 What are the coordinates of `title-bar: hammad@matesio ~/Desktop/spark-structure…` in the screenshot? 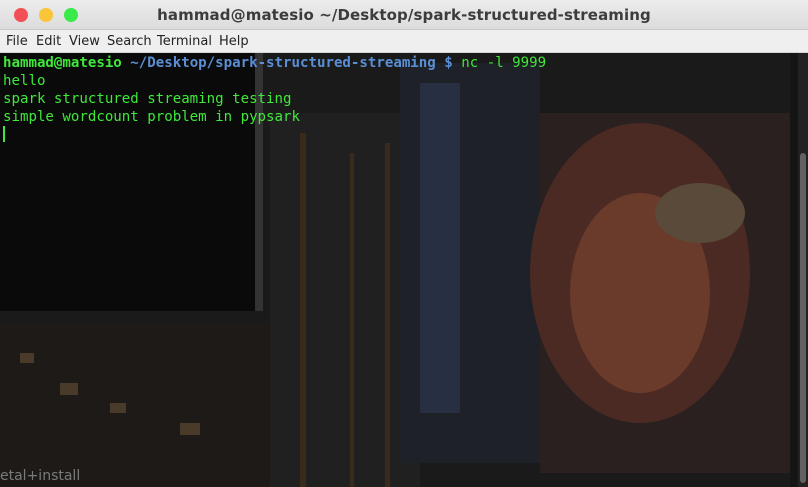 It's located at (404, 15).